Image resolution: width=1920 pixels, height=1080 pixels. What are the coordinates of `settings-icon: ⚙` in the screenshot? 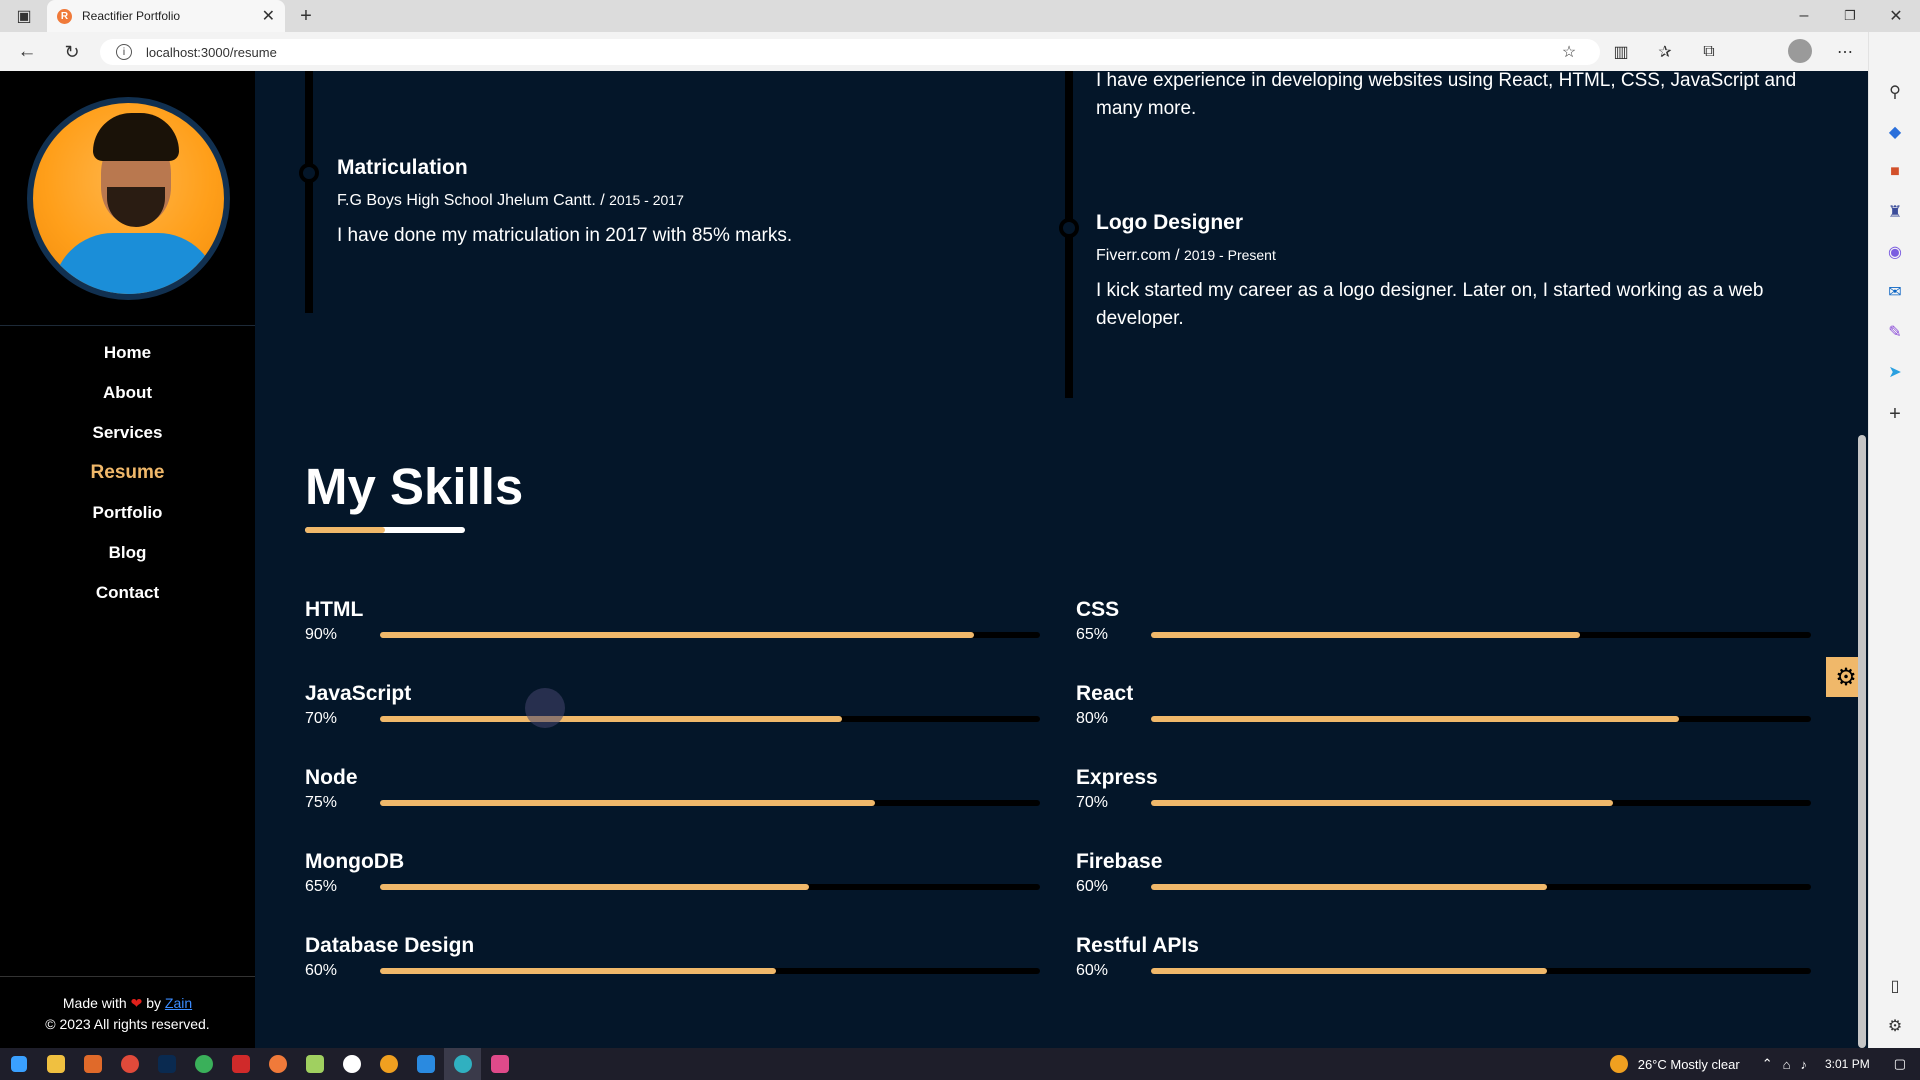 It's located at (1895, 1026).